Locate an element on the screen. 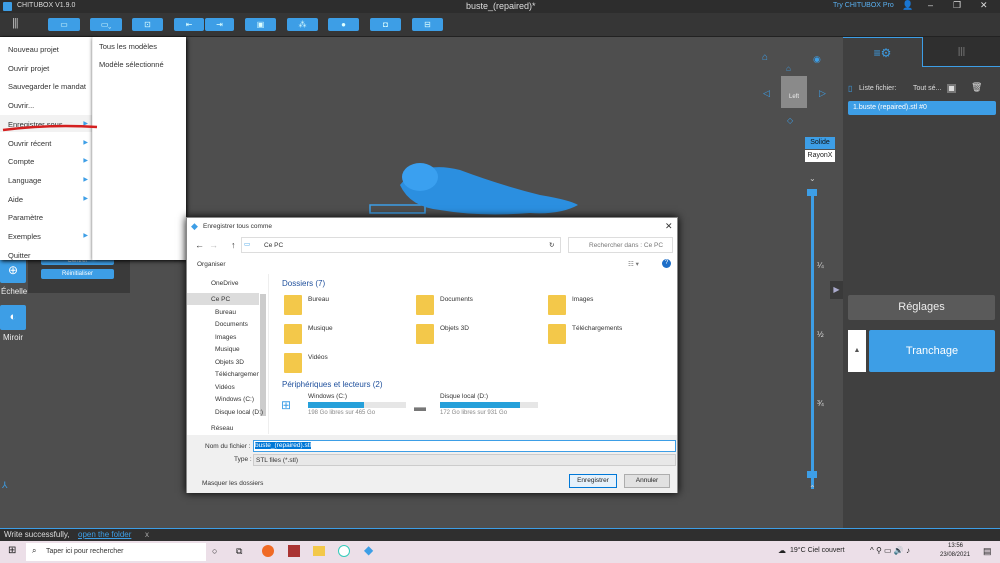 This screenshot has width=1000, height=563. user-icon: 👤 is located at coordinates (907, 5).